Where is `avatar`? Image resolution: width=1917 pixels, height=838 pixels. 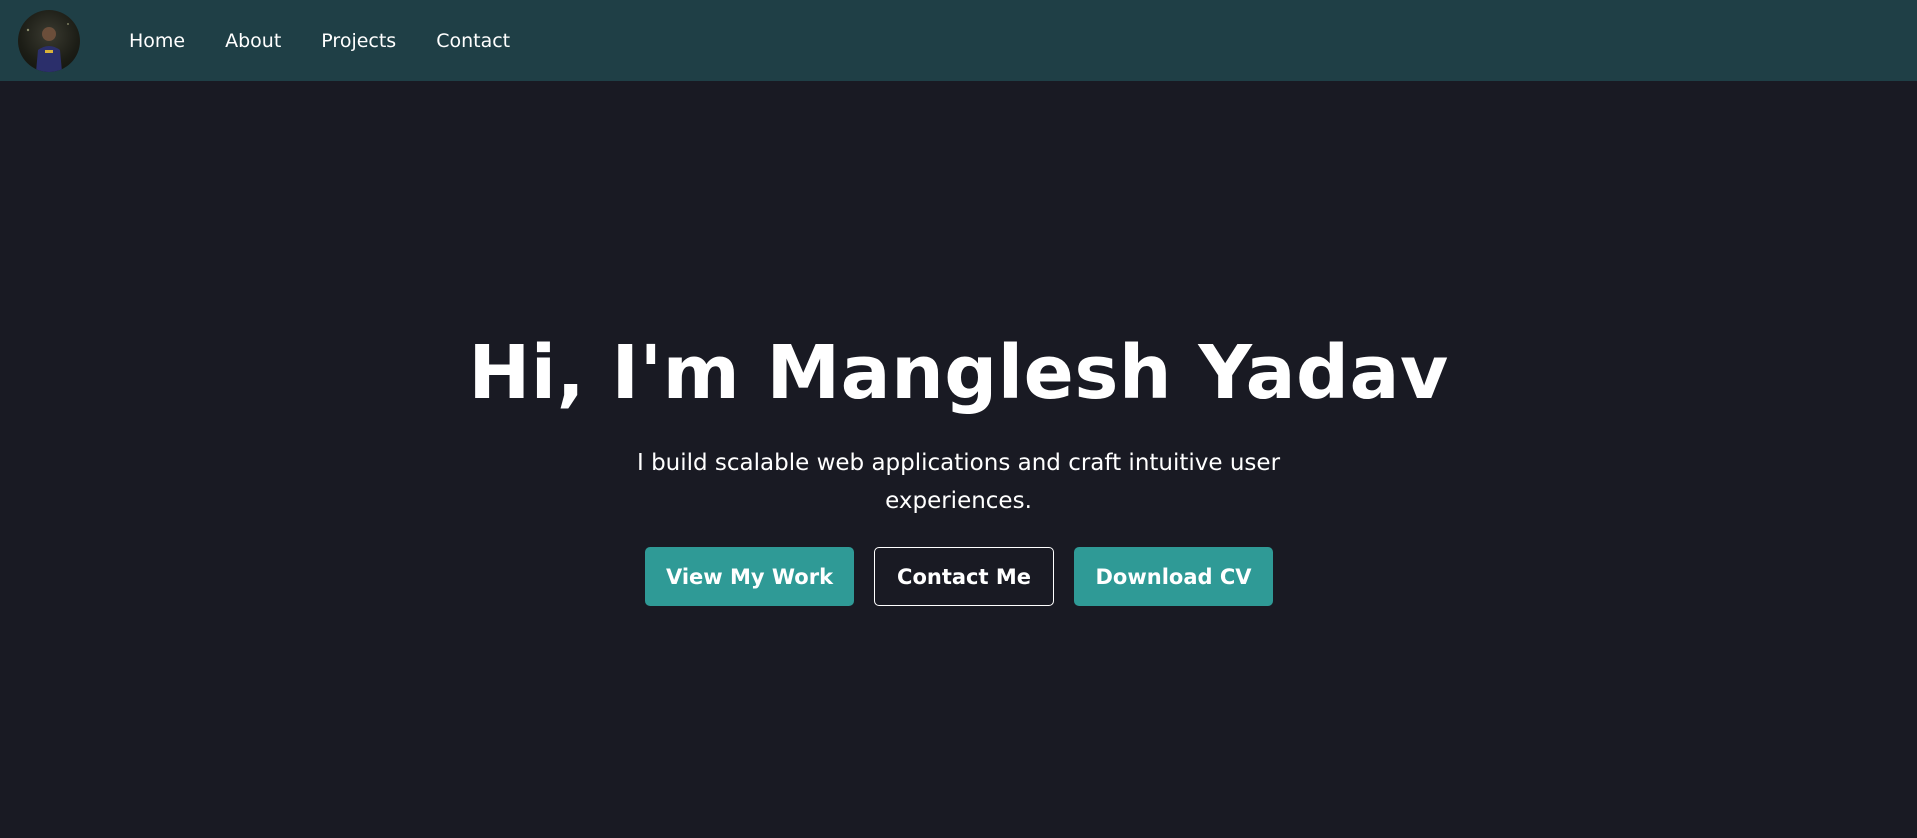
avatar is located at coordinates (49, 41).